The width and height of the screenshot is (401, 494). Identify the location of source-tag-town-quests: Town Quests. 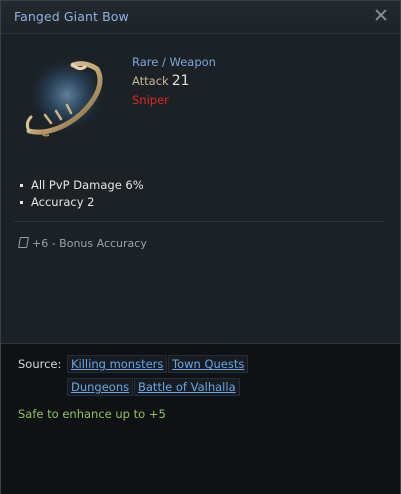
(208, 364).